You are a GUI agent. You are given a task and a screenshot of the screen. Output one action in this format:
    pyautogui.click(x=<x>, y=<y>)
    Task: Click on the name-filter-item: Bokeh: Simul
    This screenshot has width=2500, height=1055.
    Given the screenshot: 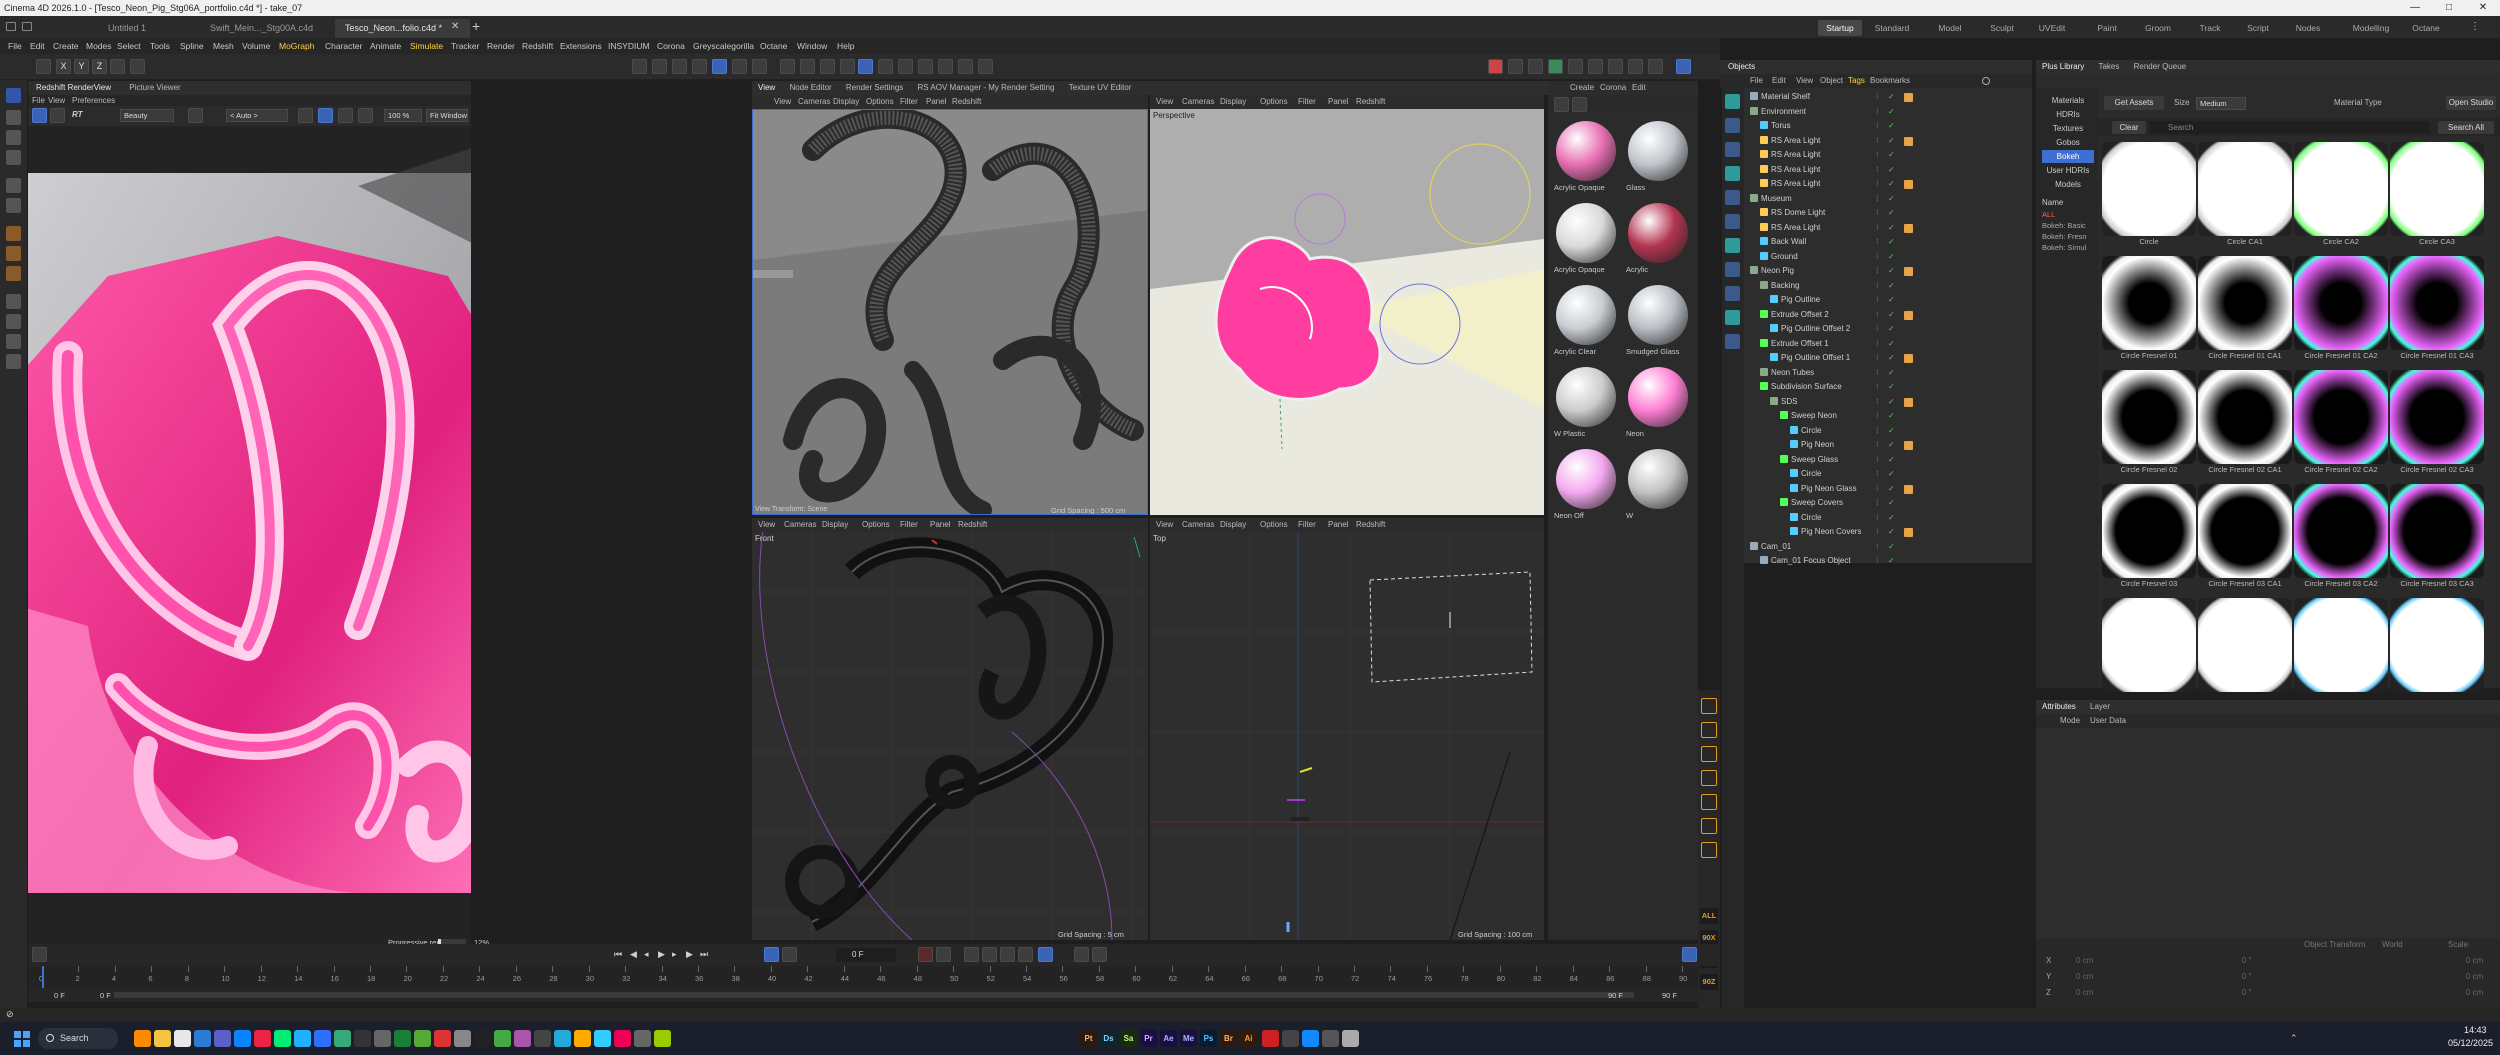 What is the action you would take?
    pyautogui.click(x=2064, y=247)
    